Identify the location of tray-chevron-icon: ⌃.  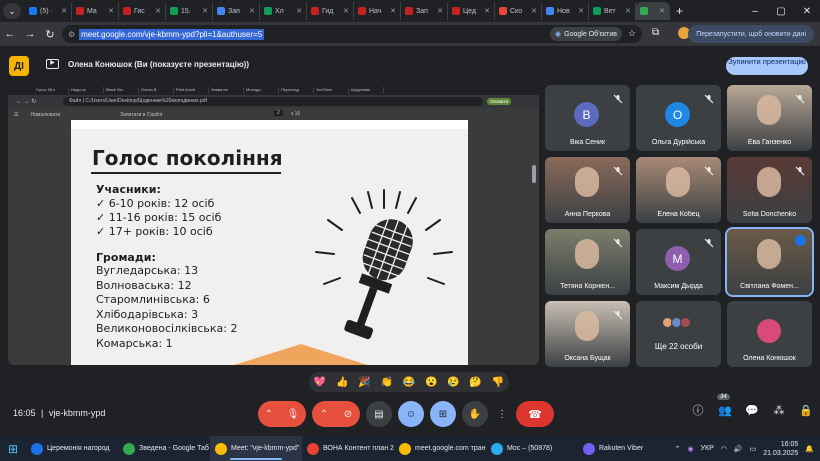
(678, 449).